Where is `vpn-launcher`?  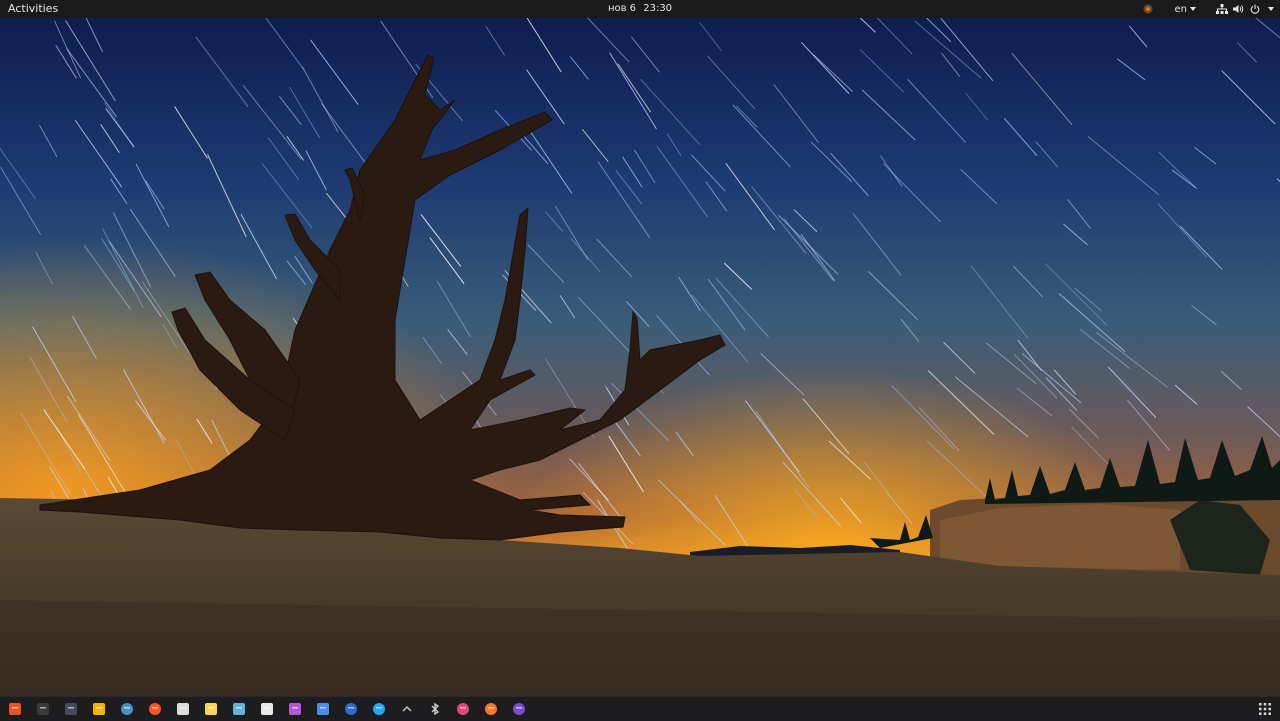
vpn-launcher is located at coordinates (351, 709).